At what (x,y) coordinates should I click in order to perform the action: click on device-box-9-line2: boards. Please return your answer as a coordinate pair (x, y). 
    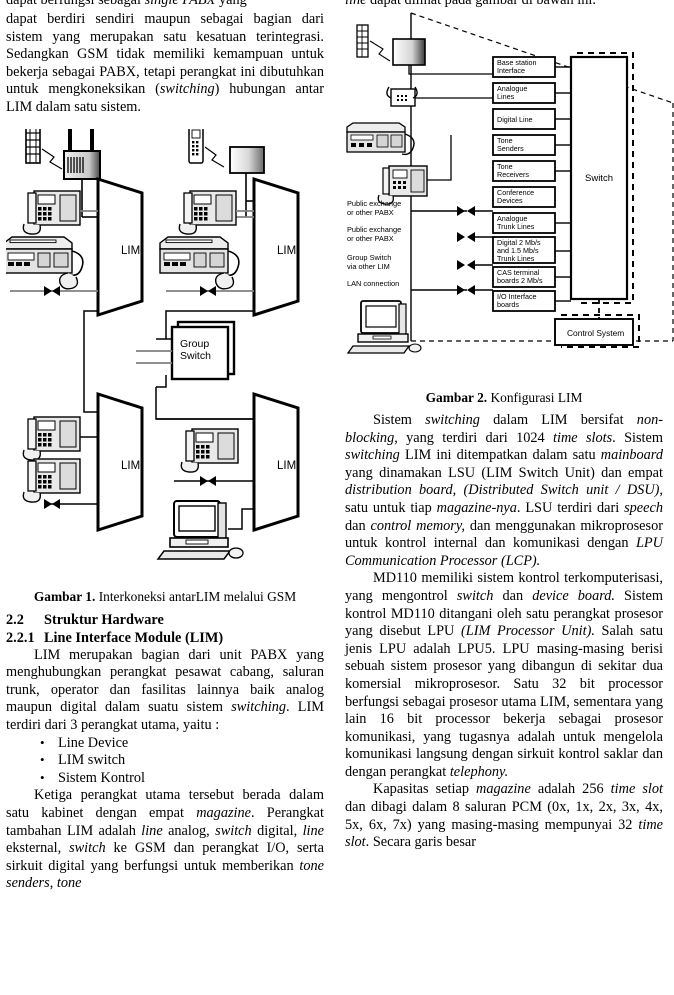
    Looking at the image, I should click on (508, 304).